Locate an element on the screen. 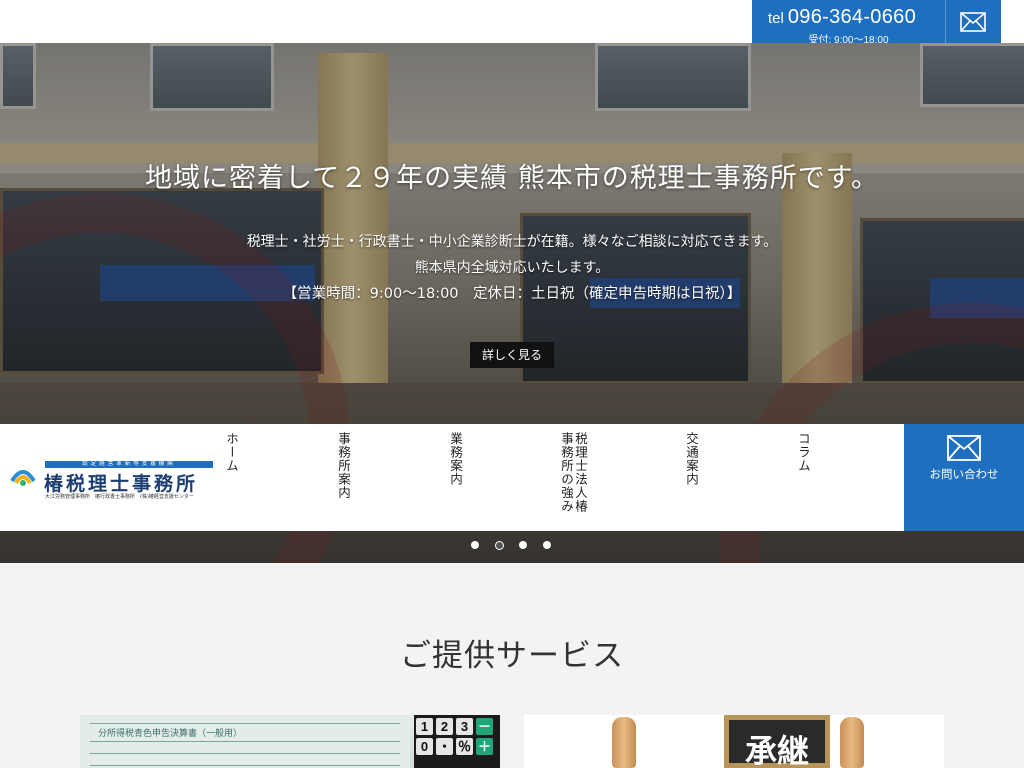 The height and width of the screenshot is (768, 1024). tel-line: tel 096-364-0660 is located at coordinates (842, 17).